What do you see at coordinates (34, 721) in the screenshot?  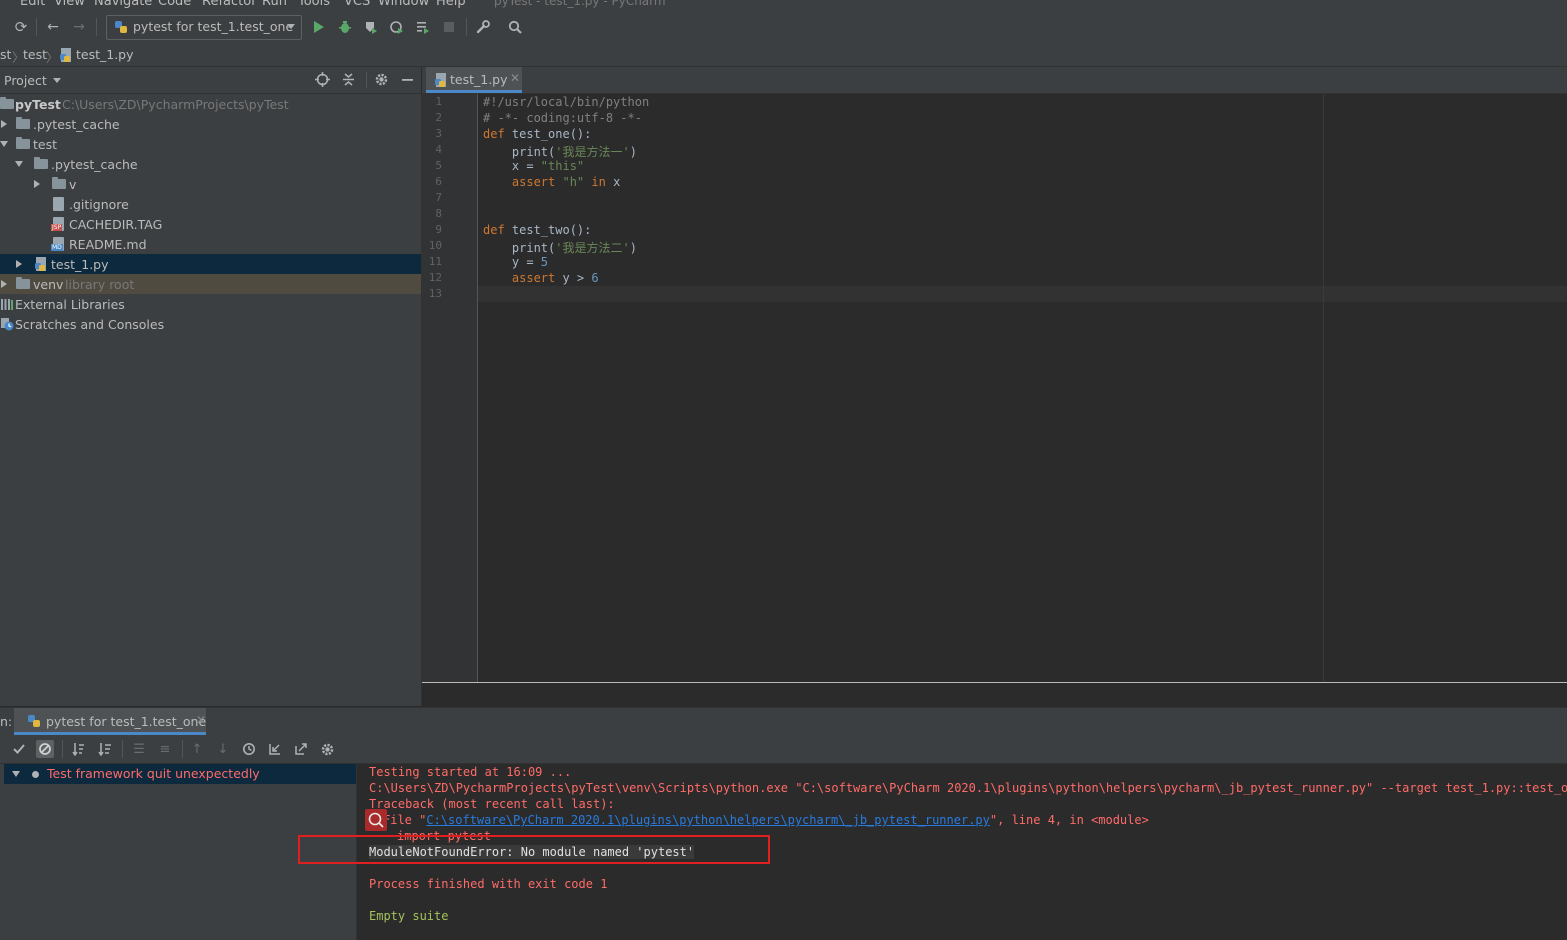 I see `pytest-icon` at bounding box center [34, 721].